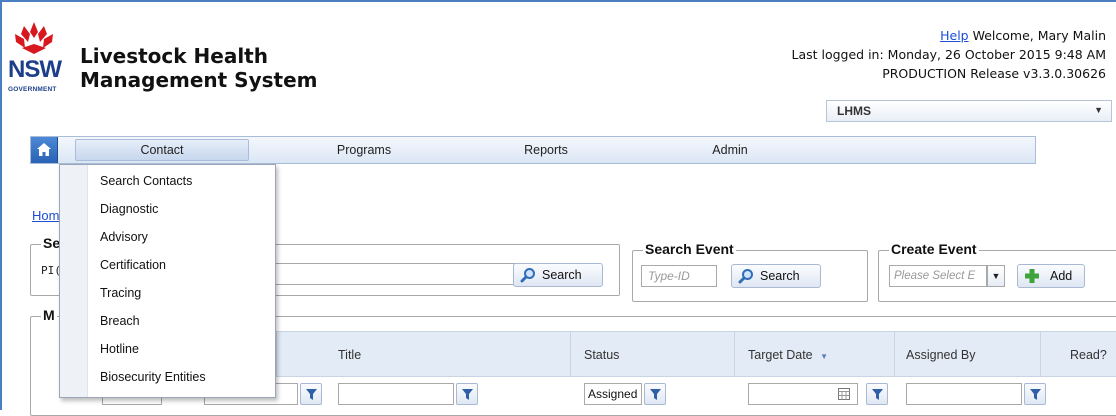 The image size is (1116, 416). Describe the element at coordinates (120, 321) in the screenshot. I see `menu-item-breach: Breach` at that location.